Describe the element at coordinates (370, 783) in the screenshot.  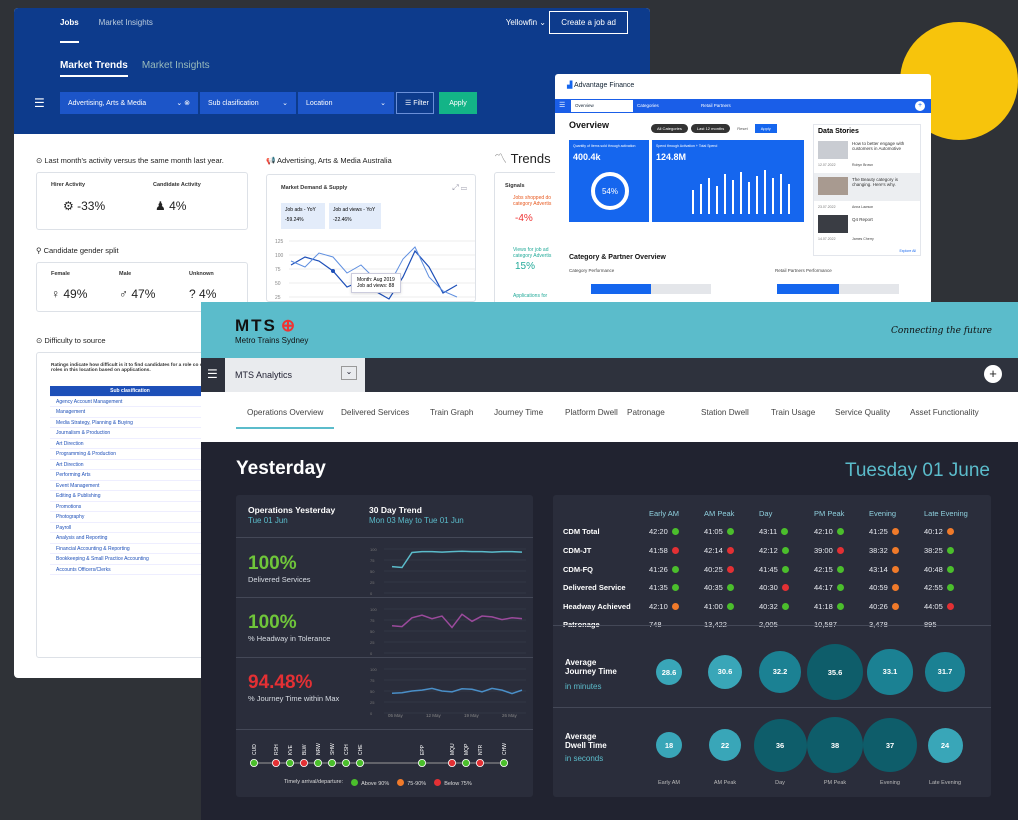
I see `legend-above: Above 90%` at that location.